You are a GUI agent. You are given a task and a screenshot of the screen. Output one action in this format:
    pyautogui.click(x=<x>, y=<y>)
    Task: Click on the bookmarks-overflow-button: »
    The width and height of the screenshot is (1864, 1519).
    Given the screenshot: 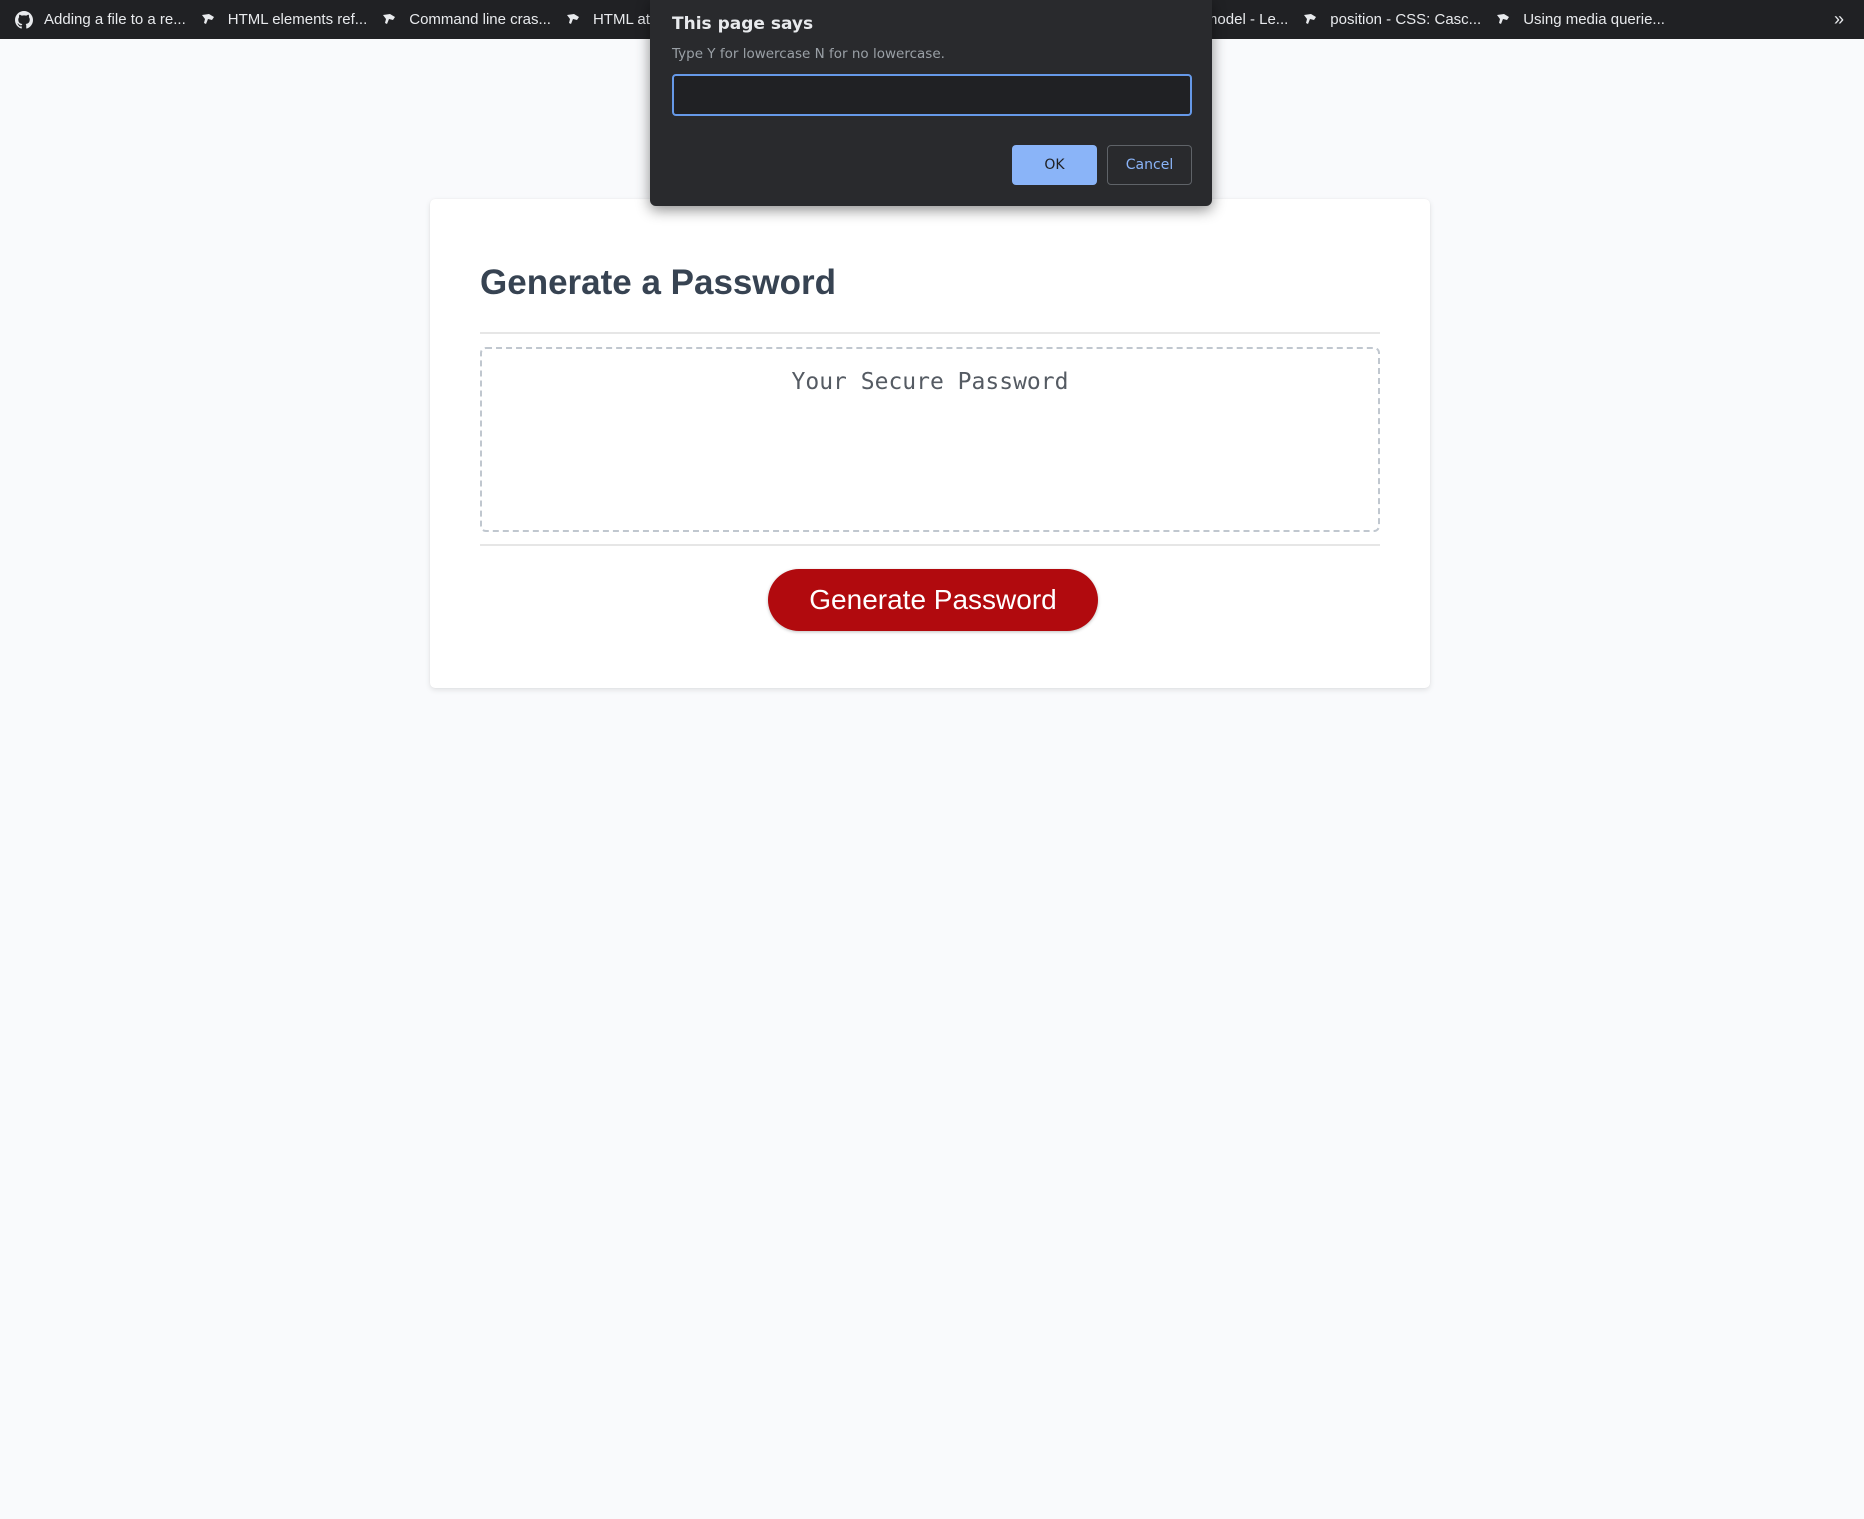 What is the action you would take?
    pyautogui.click(x=1839, y=19)
    